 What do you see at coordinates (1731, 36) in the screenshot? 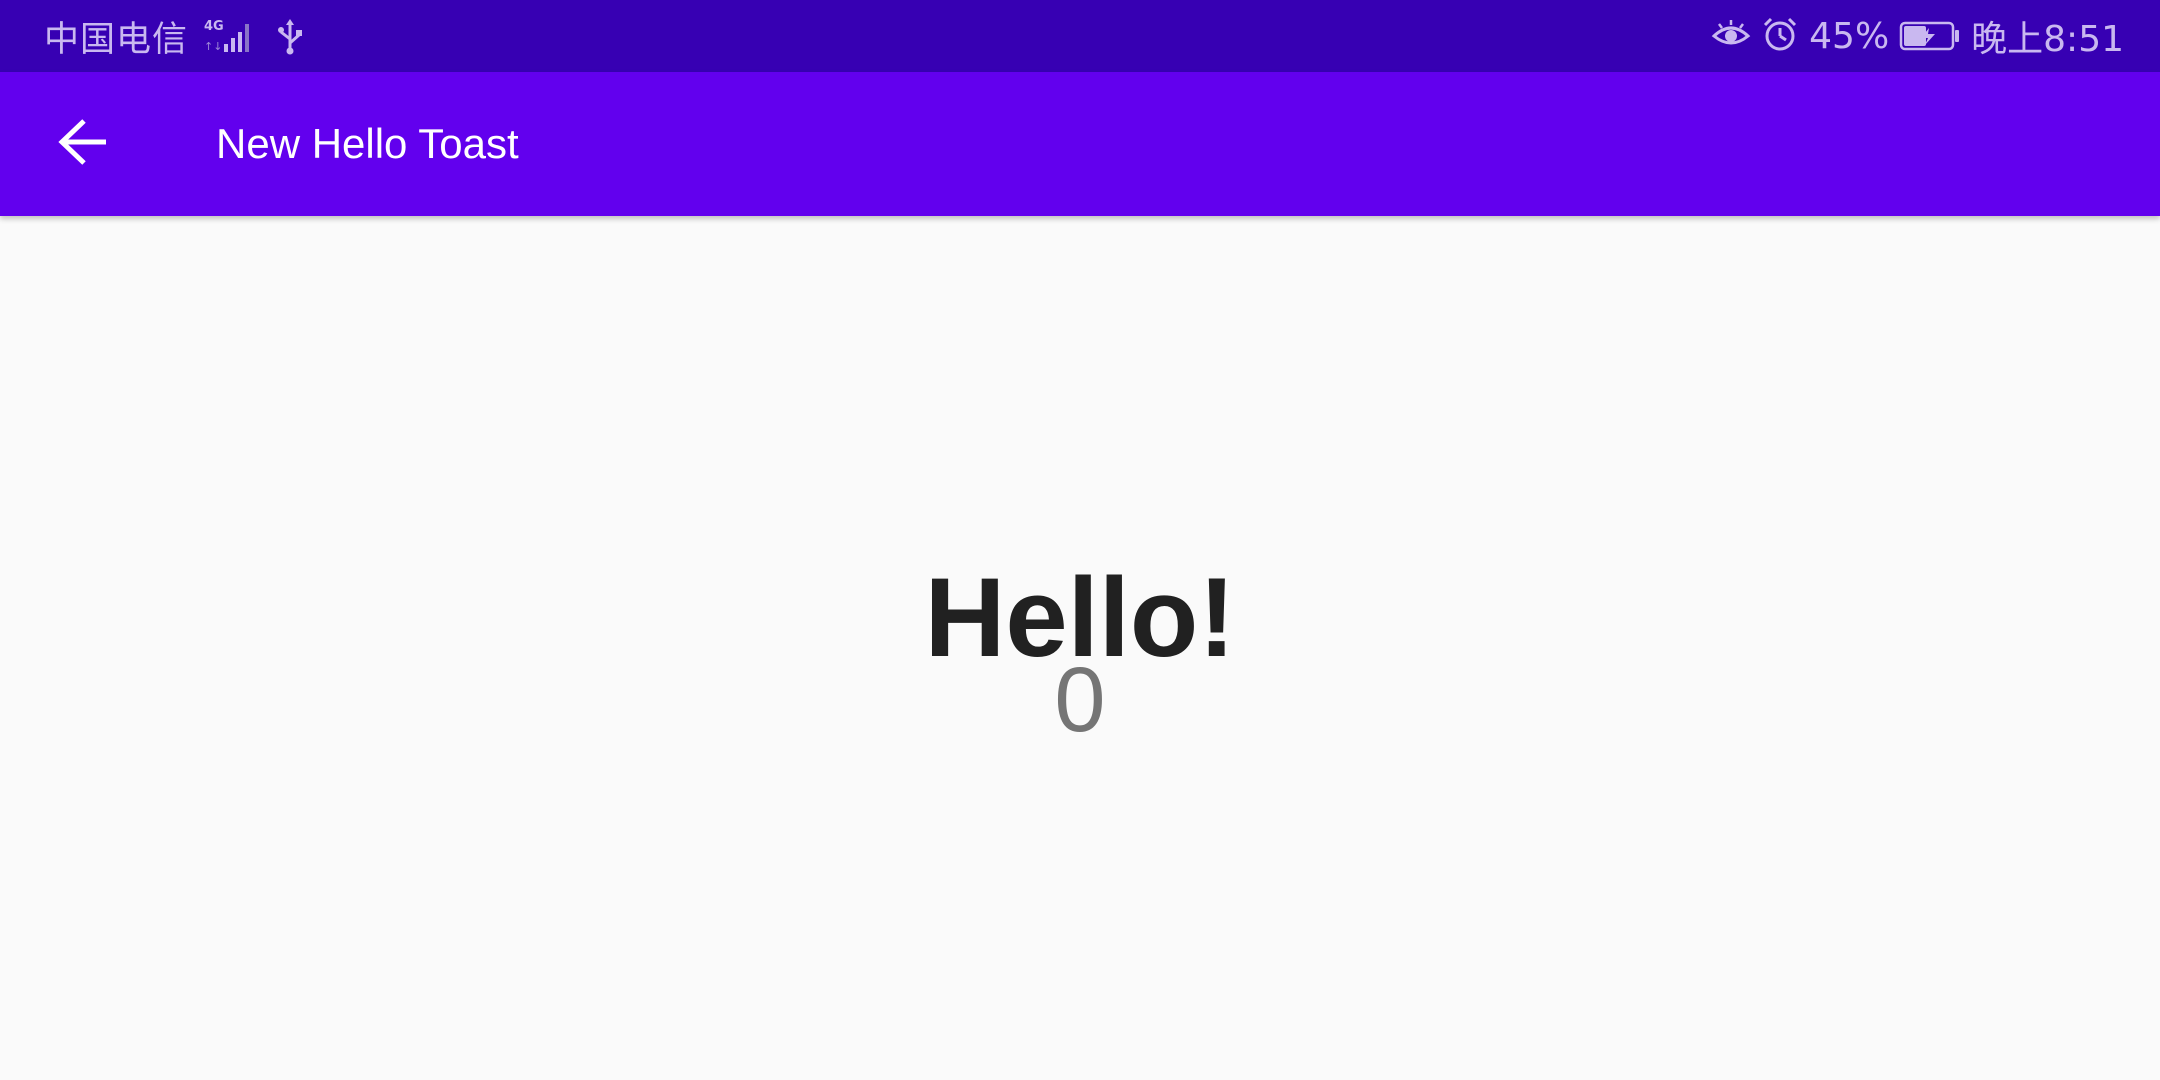
I see `eye-comfort-icon` at bounding box center [1731, 36].